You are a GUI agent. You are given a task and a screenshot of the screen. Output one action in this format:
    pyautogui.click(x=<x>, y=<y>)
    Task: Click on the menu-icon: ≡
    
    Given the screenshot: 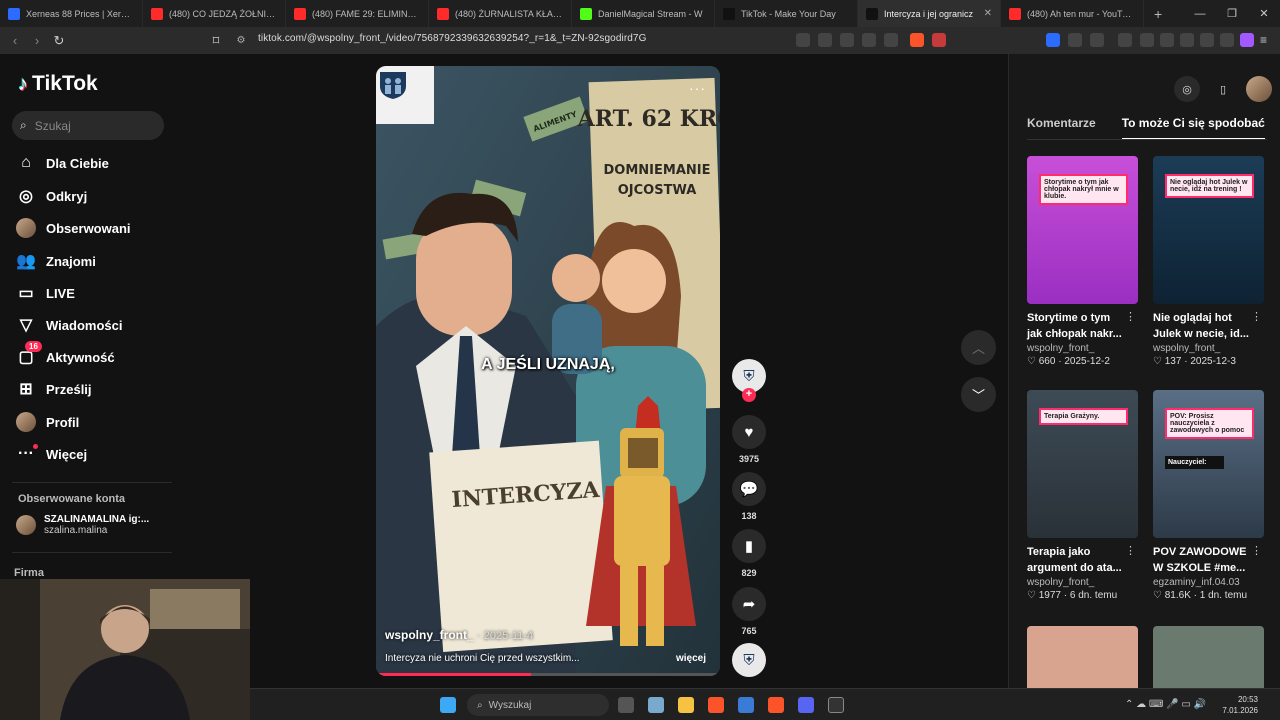 What is the action you would take?
    pyautogui.click(x=1267, y=40)
    